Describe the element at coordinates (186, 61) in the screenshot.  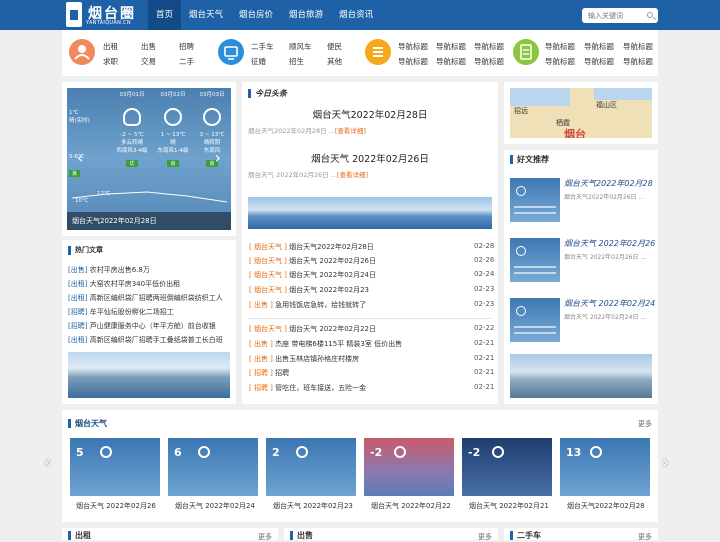
I see `cat-second-hand: 二手` at that location.